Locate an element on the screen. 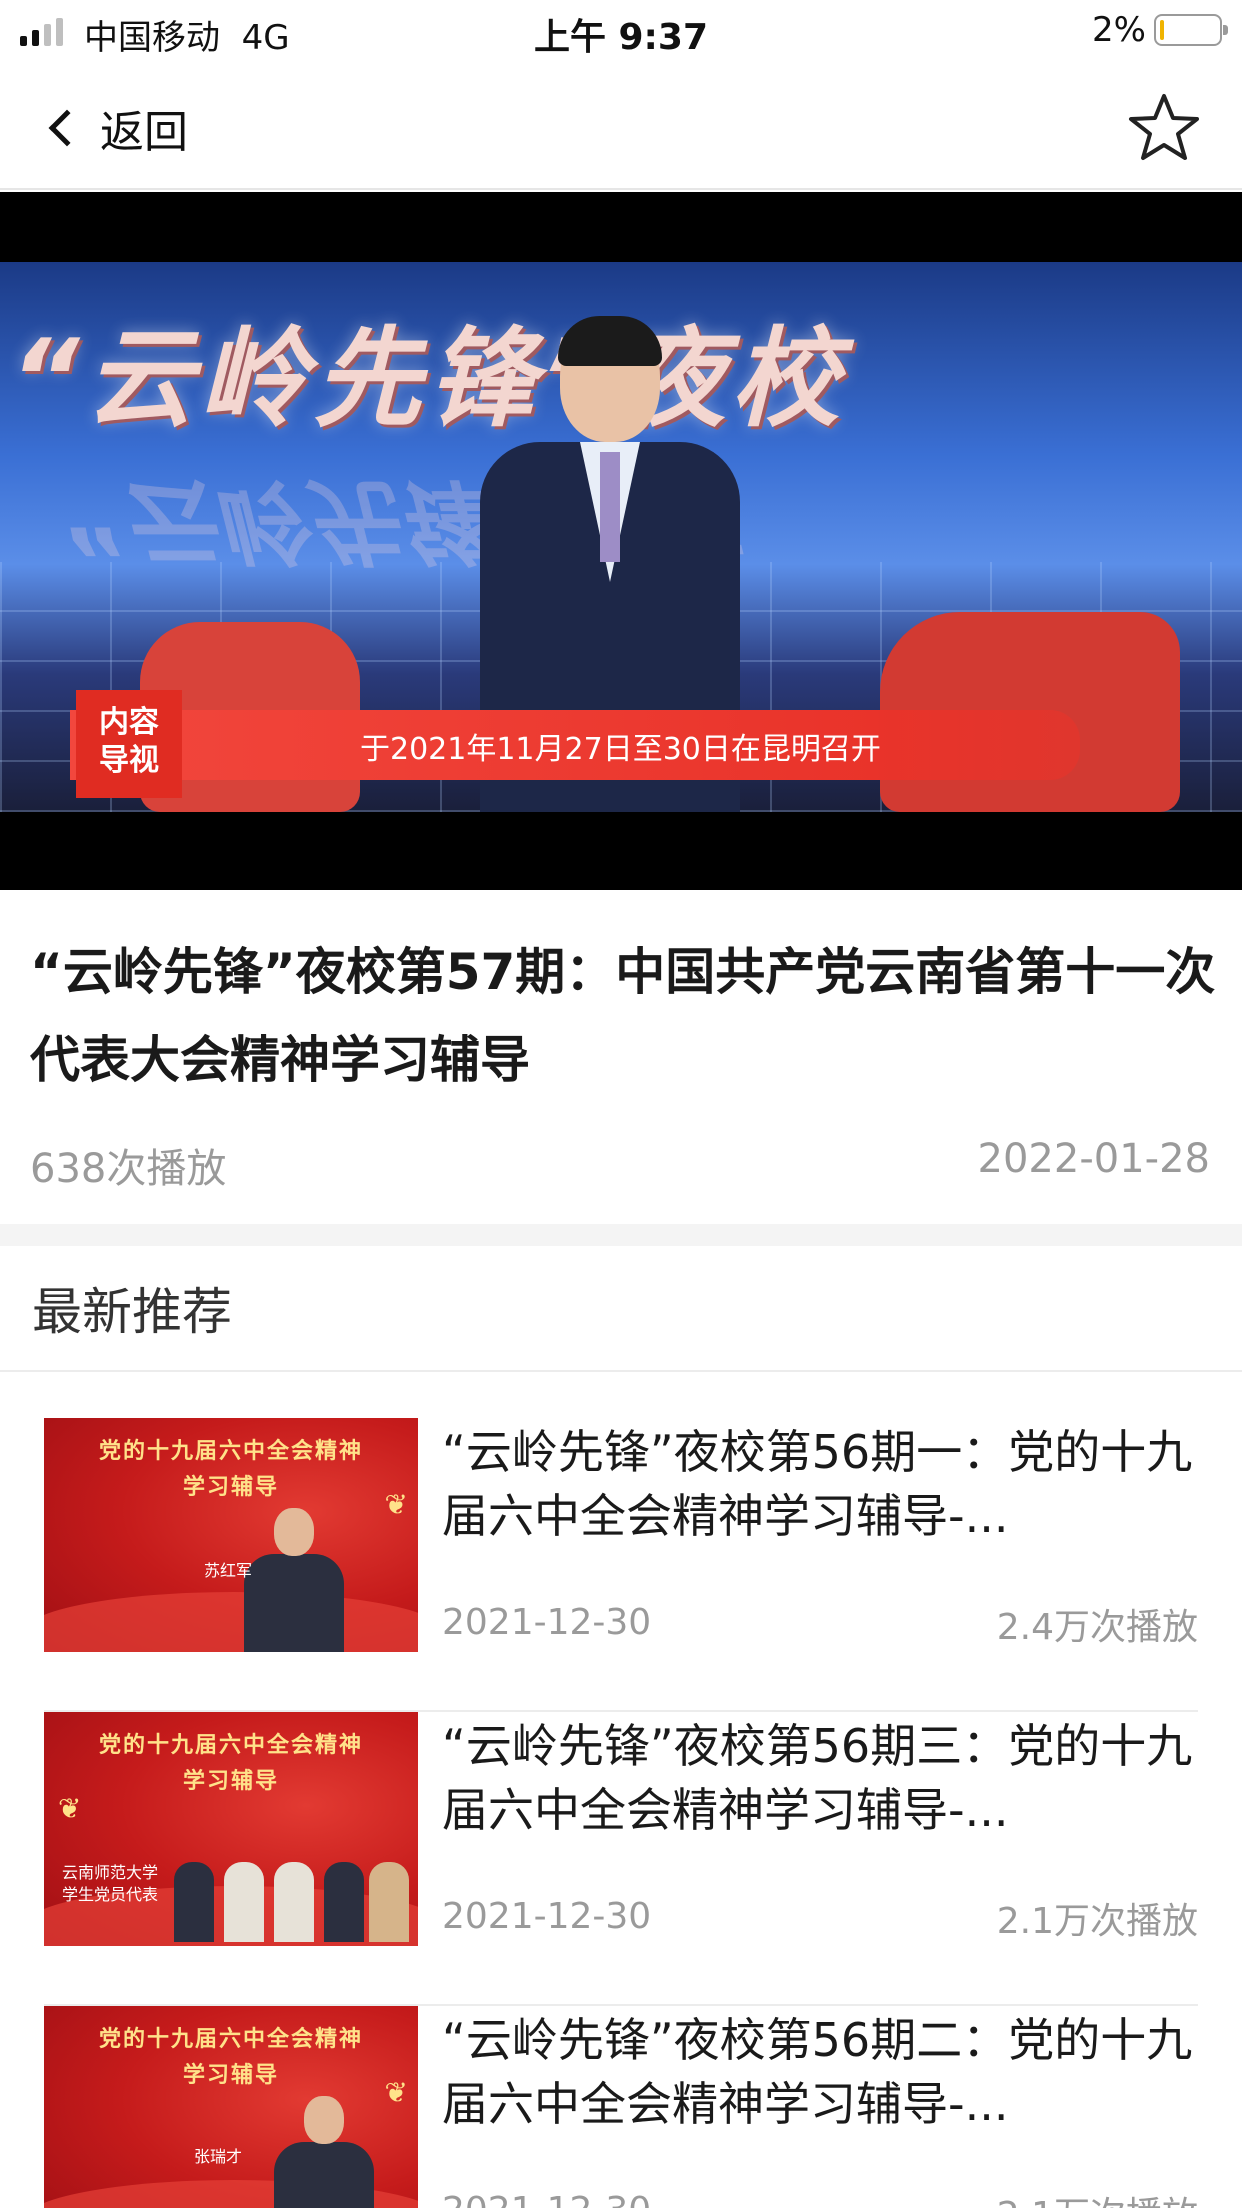 The height and width of the screenshot is (2208, 1242). group-figures is located at coordinates (289, 1887).